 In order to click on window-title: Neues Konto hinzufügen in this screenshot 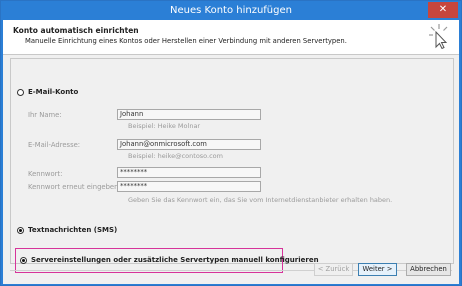, I will do `click(231, 10)`.